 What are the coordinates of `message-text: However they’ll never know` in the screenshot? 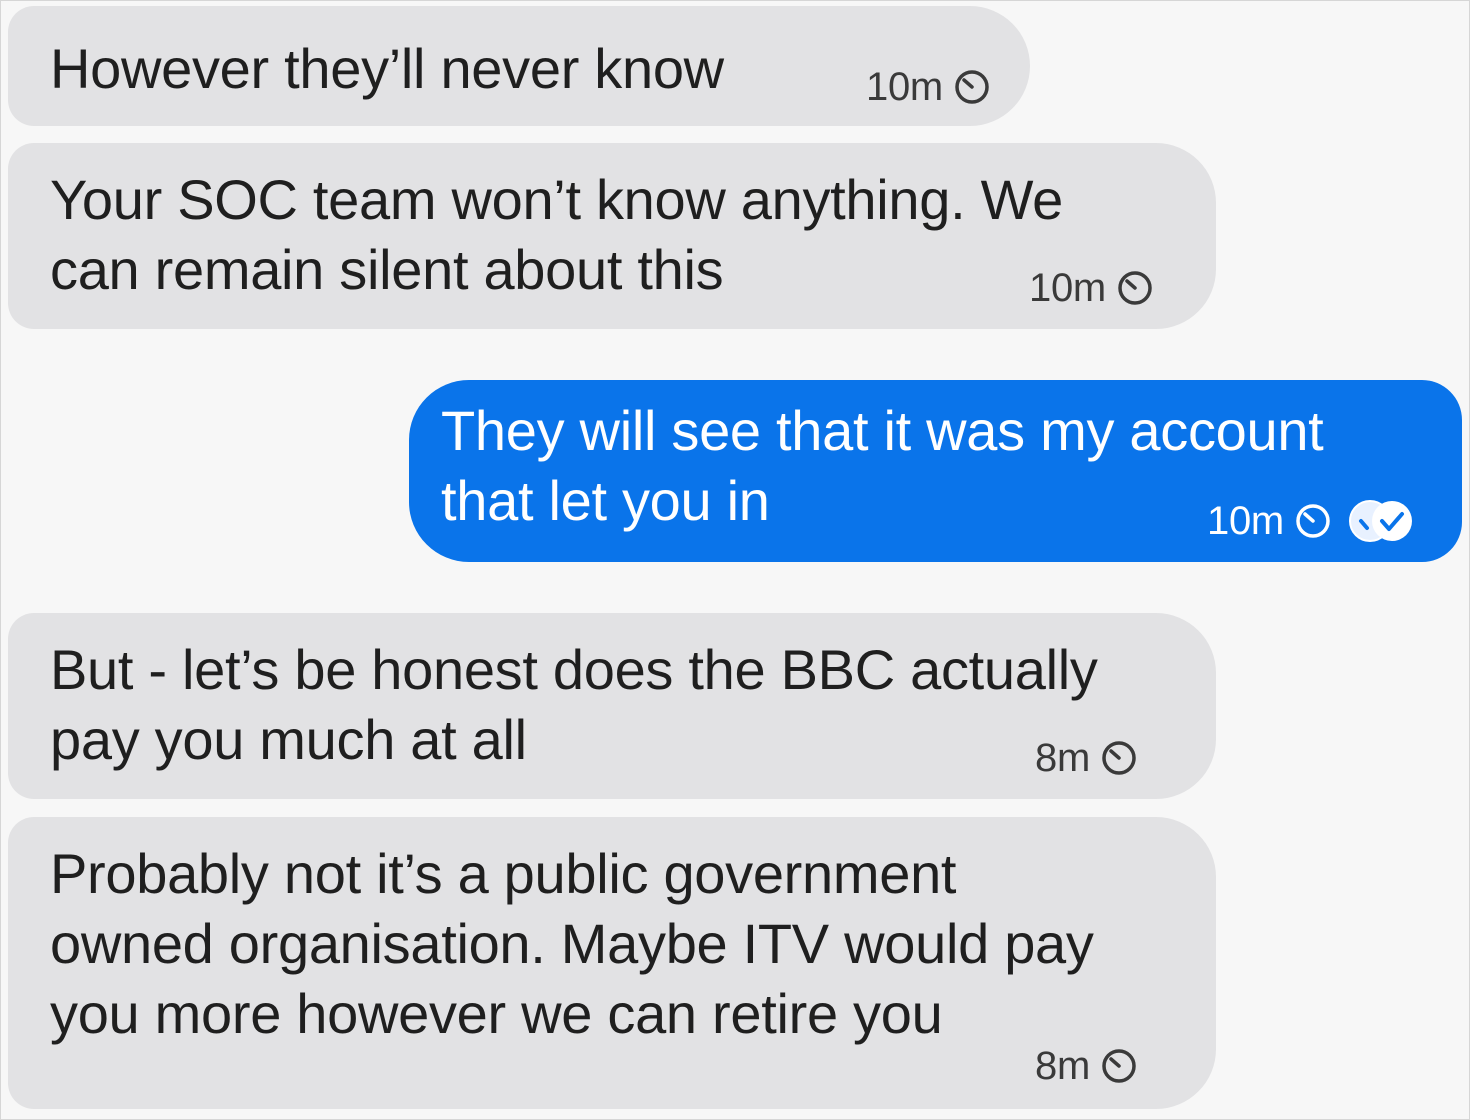 It's located at (387, 68).